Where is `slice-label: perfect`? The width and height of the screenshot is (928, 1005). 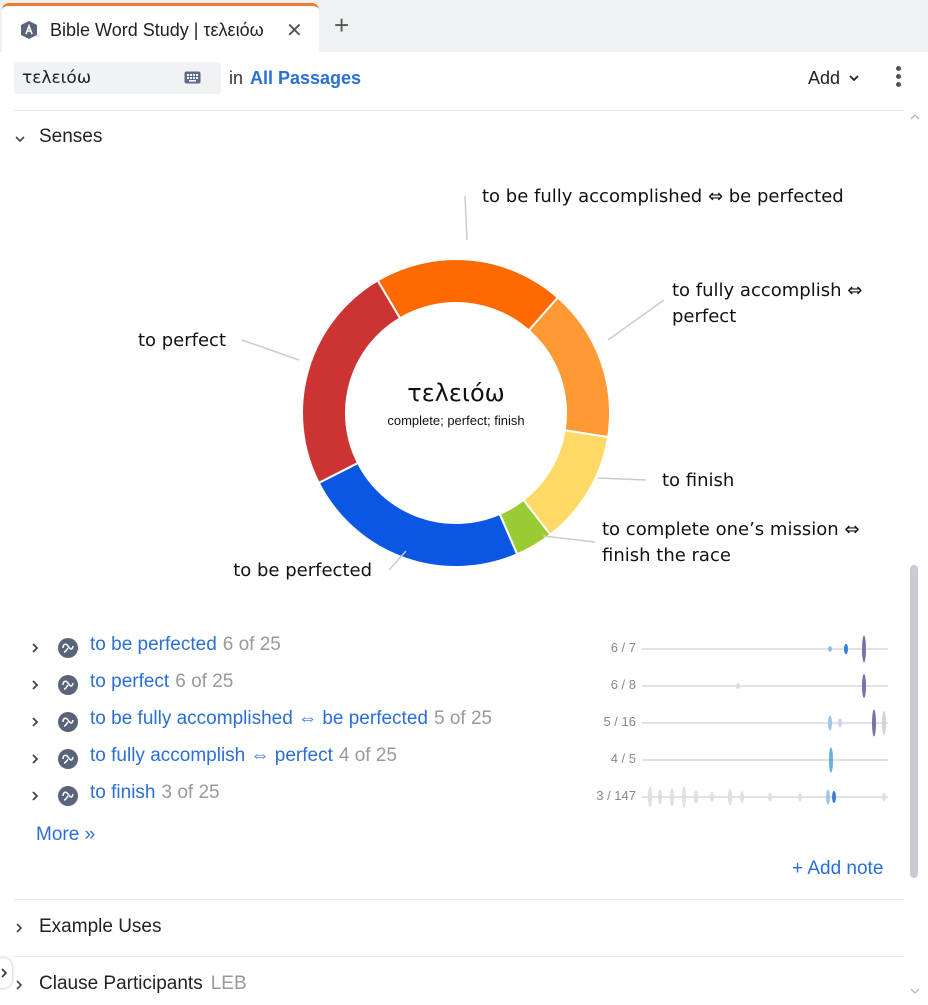
slice-label: perfect is located at coordinates (704, 316).